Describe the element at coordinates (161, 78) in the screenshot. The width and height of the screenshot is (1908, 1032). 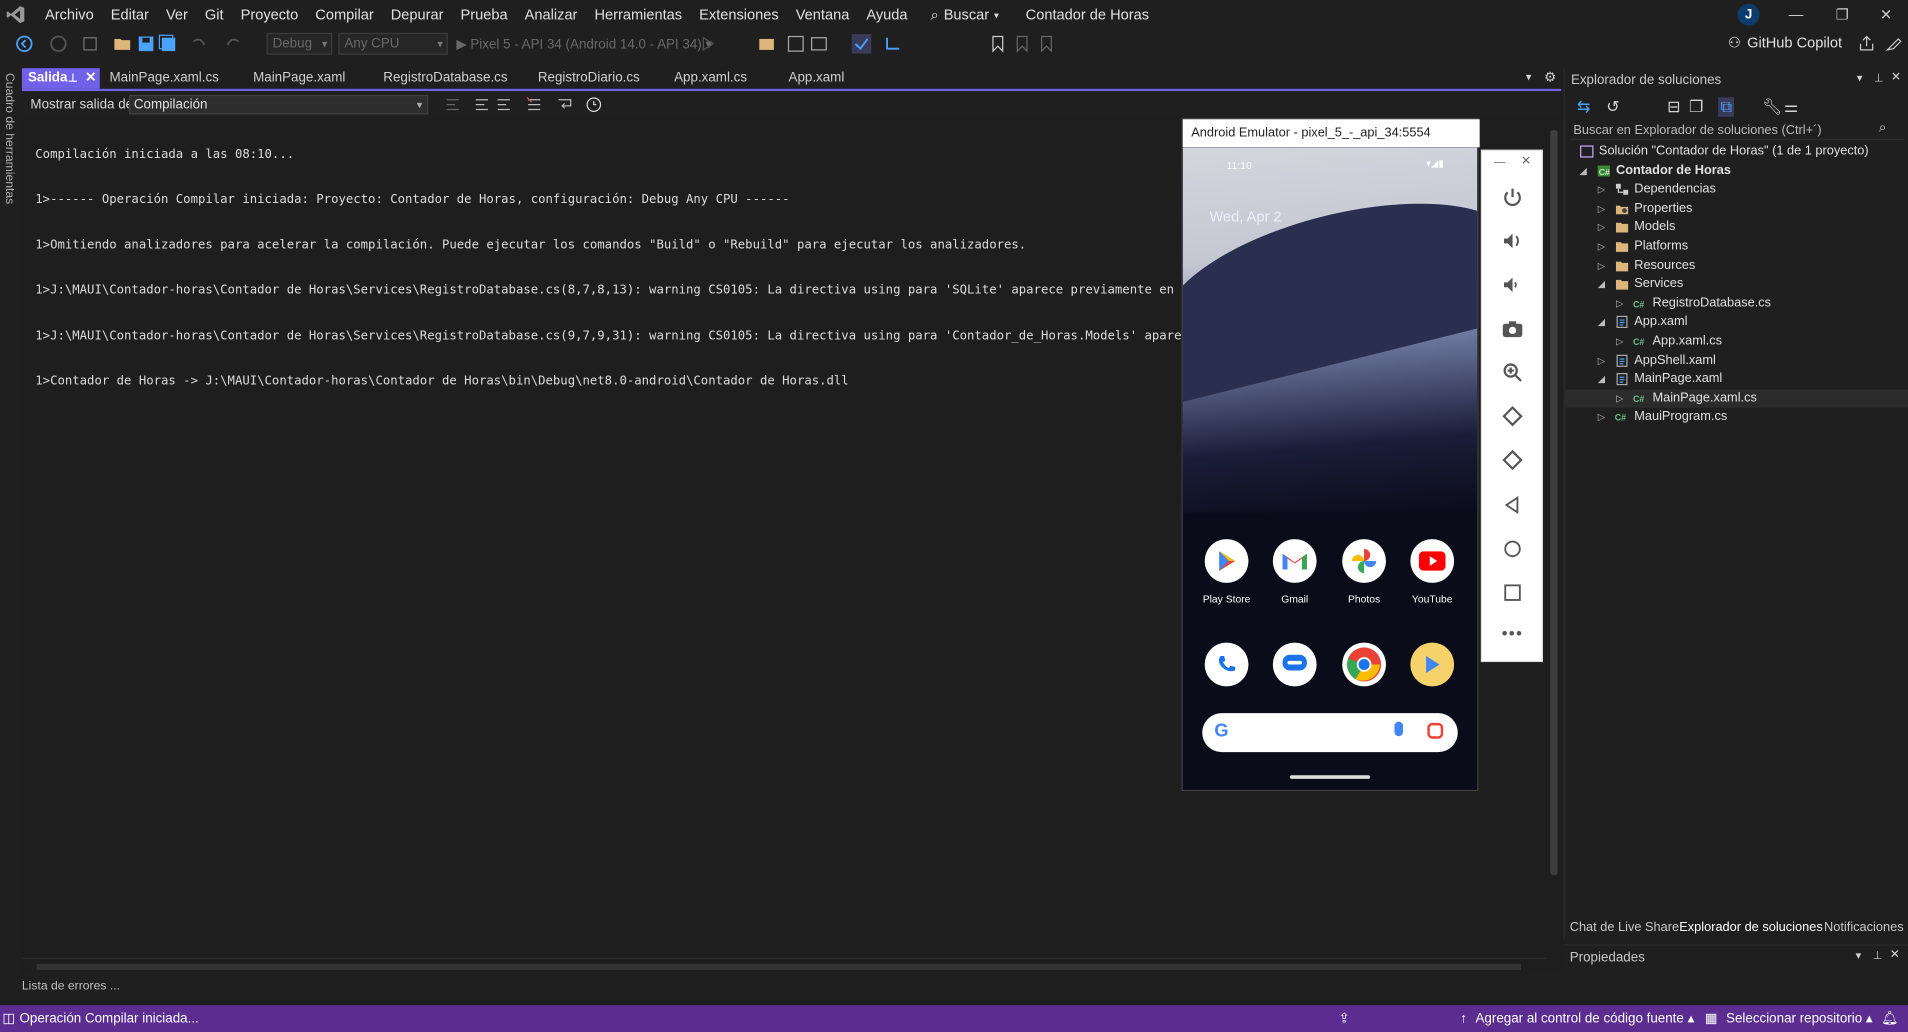
I see `tab-mainpage-xaml-cs: MainPage.xaml.cs` at that location.